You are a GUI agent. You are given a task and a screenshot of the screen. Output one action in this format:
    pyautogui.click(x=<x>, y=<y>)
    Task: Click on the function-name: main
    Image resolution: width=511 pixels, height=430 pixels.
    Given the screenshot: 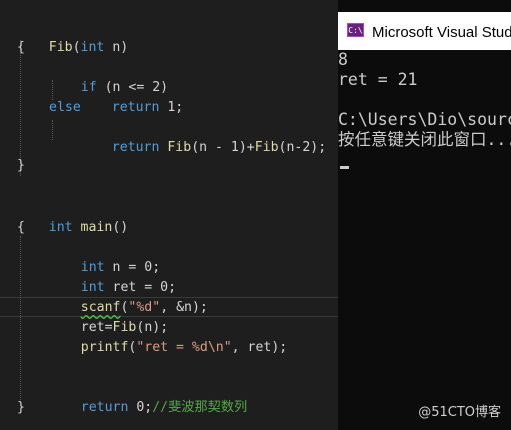 What is the action you would take?
    pyautogui.click(x=96, y=227)
    